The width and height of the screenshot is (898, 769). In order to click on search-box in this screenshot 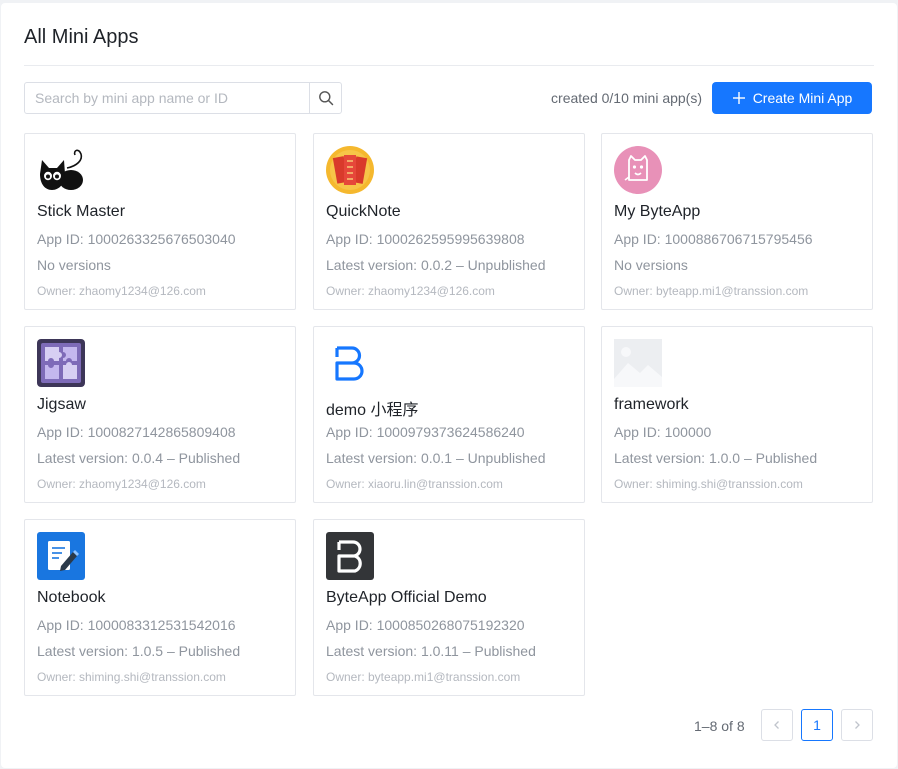, I will do `click(183, 98)`.